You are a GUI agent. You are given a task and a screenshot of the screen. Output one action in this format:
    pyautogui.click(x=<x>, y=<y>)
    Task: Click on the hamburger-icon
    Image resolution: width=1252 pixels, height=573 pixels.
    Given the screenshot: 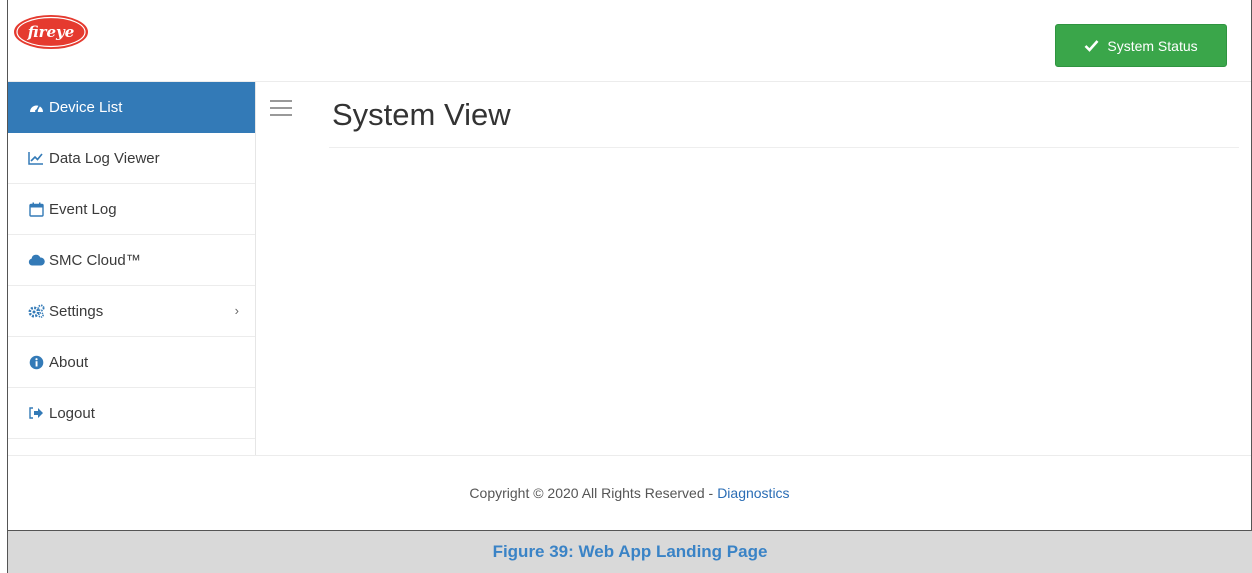 What is the action you would take?
    pyautogui.click(x=281, y=108)
    